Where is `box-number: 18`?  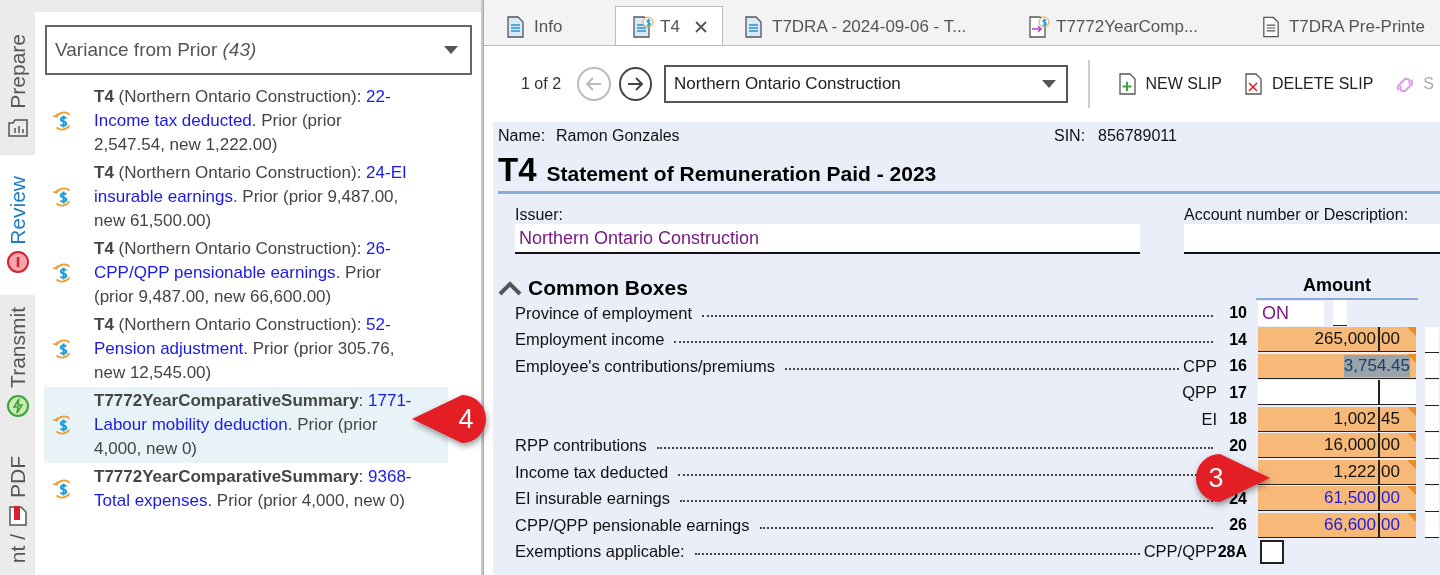
box-number: 18 is located at coordinates (1238, 419).